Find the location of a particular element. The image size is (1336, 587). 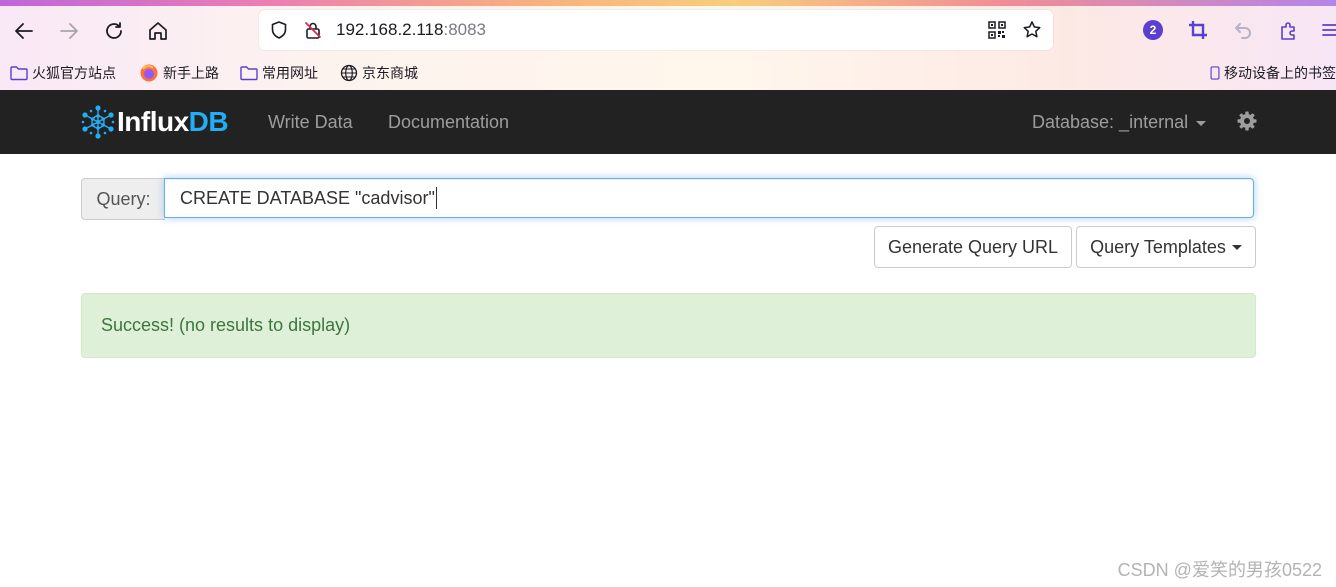

influxdb-cubo-icon is located at coordinates (98, 122).